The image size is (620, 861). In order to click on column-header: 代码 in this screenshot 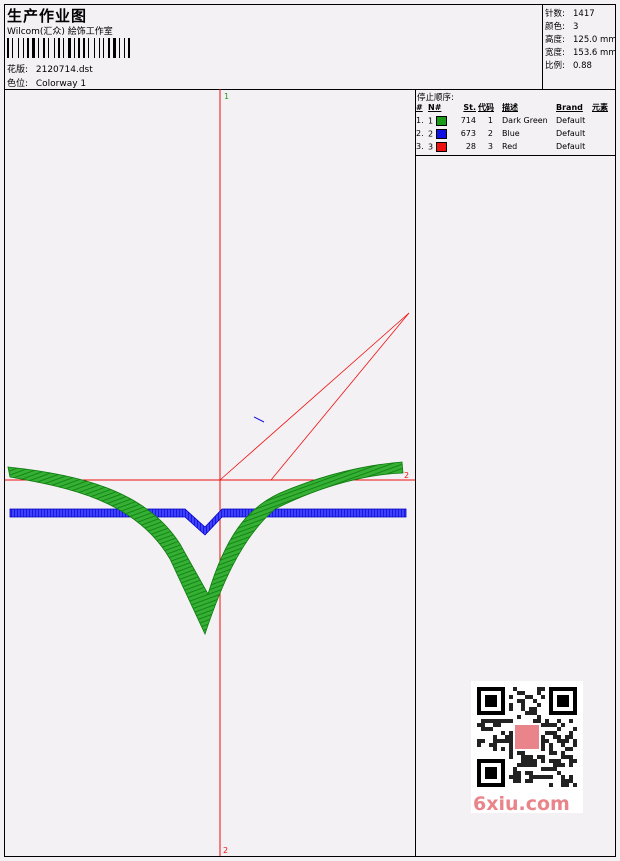, I will do `click(486, 107)`.